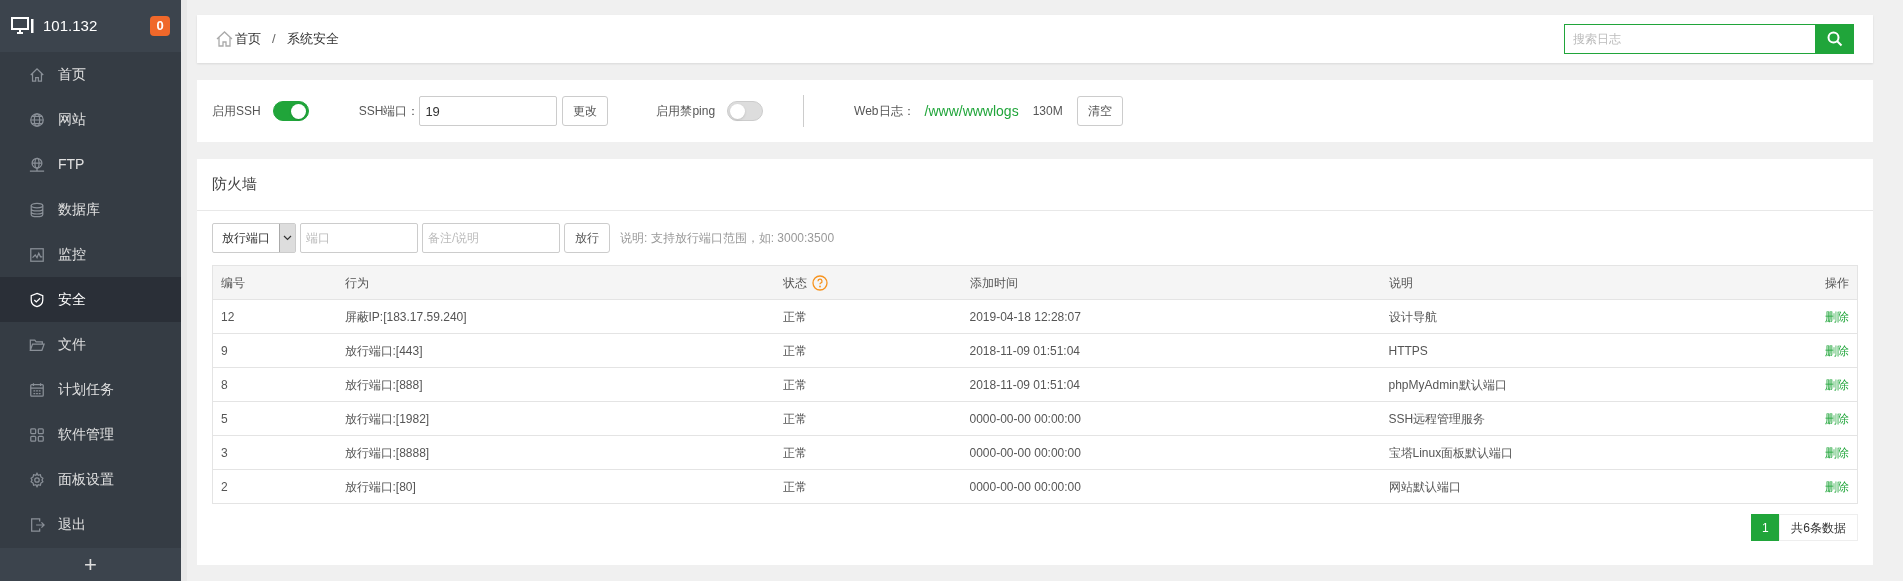 The width and height of the screenshot is (1903, 581). Describe the element at coordinates (1818, 527) in the screenshot. I see `total-count: 共6条数据` at that location.